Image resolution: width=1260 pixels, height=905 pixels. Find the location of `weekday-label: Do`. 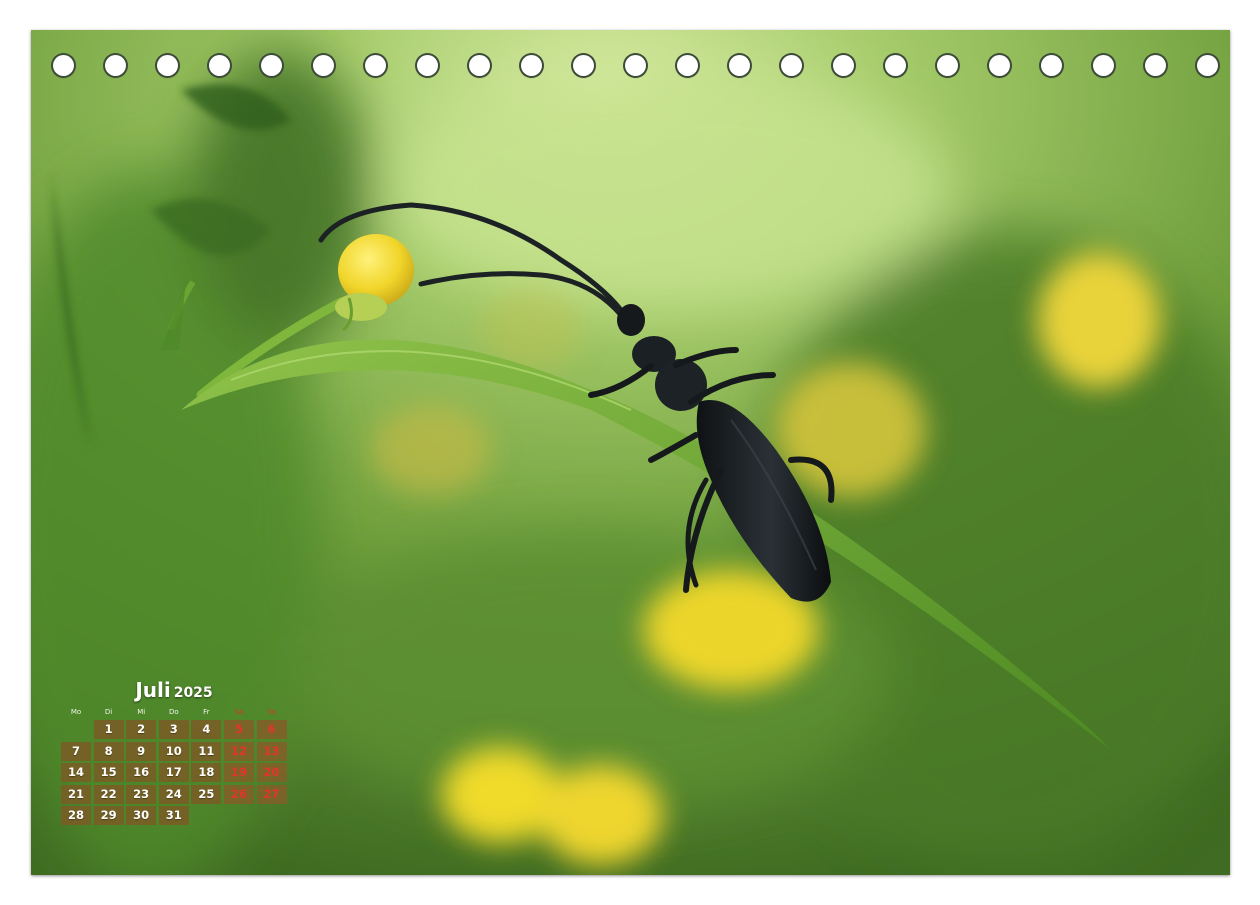

weekday-label: Do is located at coordinates (173, 712).